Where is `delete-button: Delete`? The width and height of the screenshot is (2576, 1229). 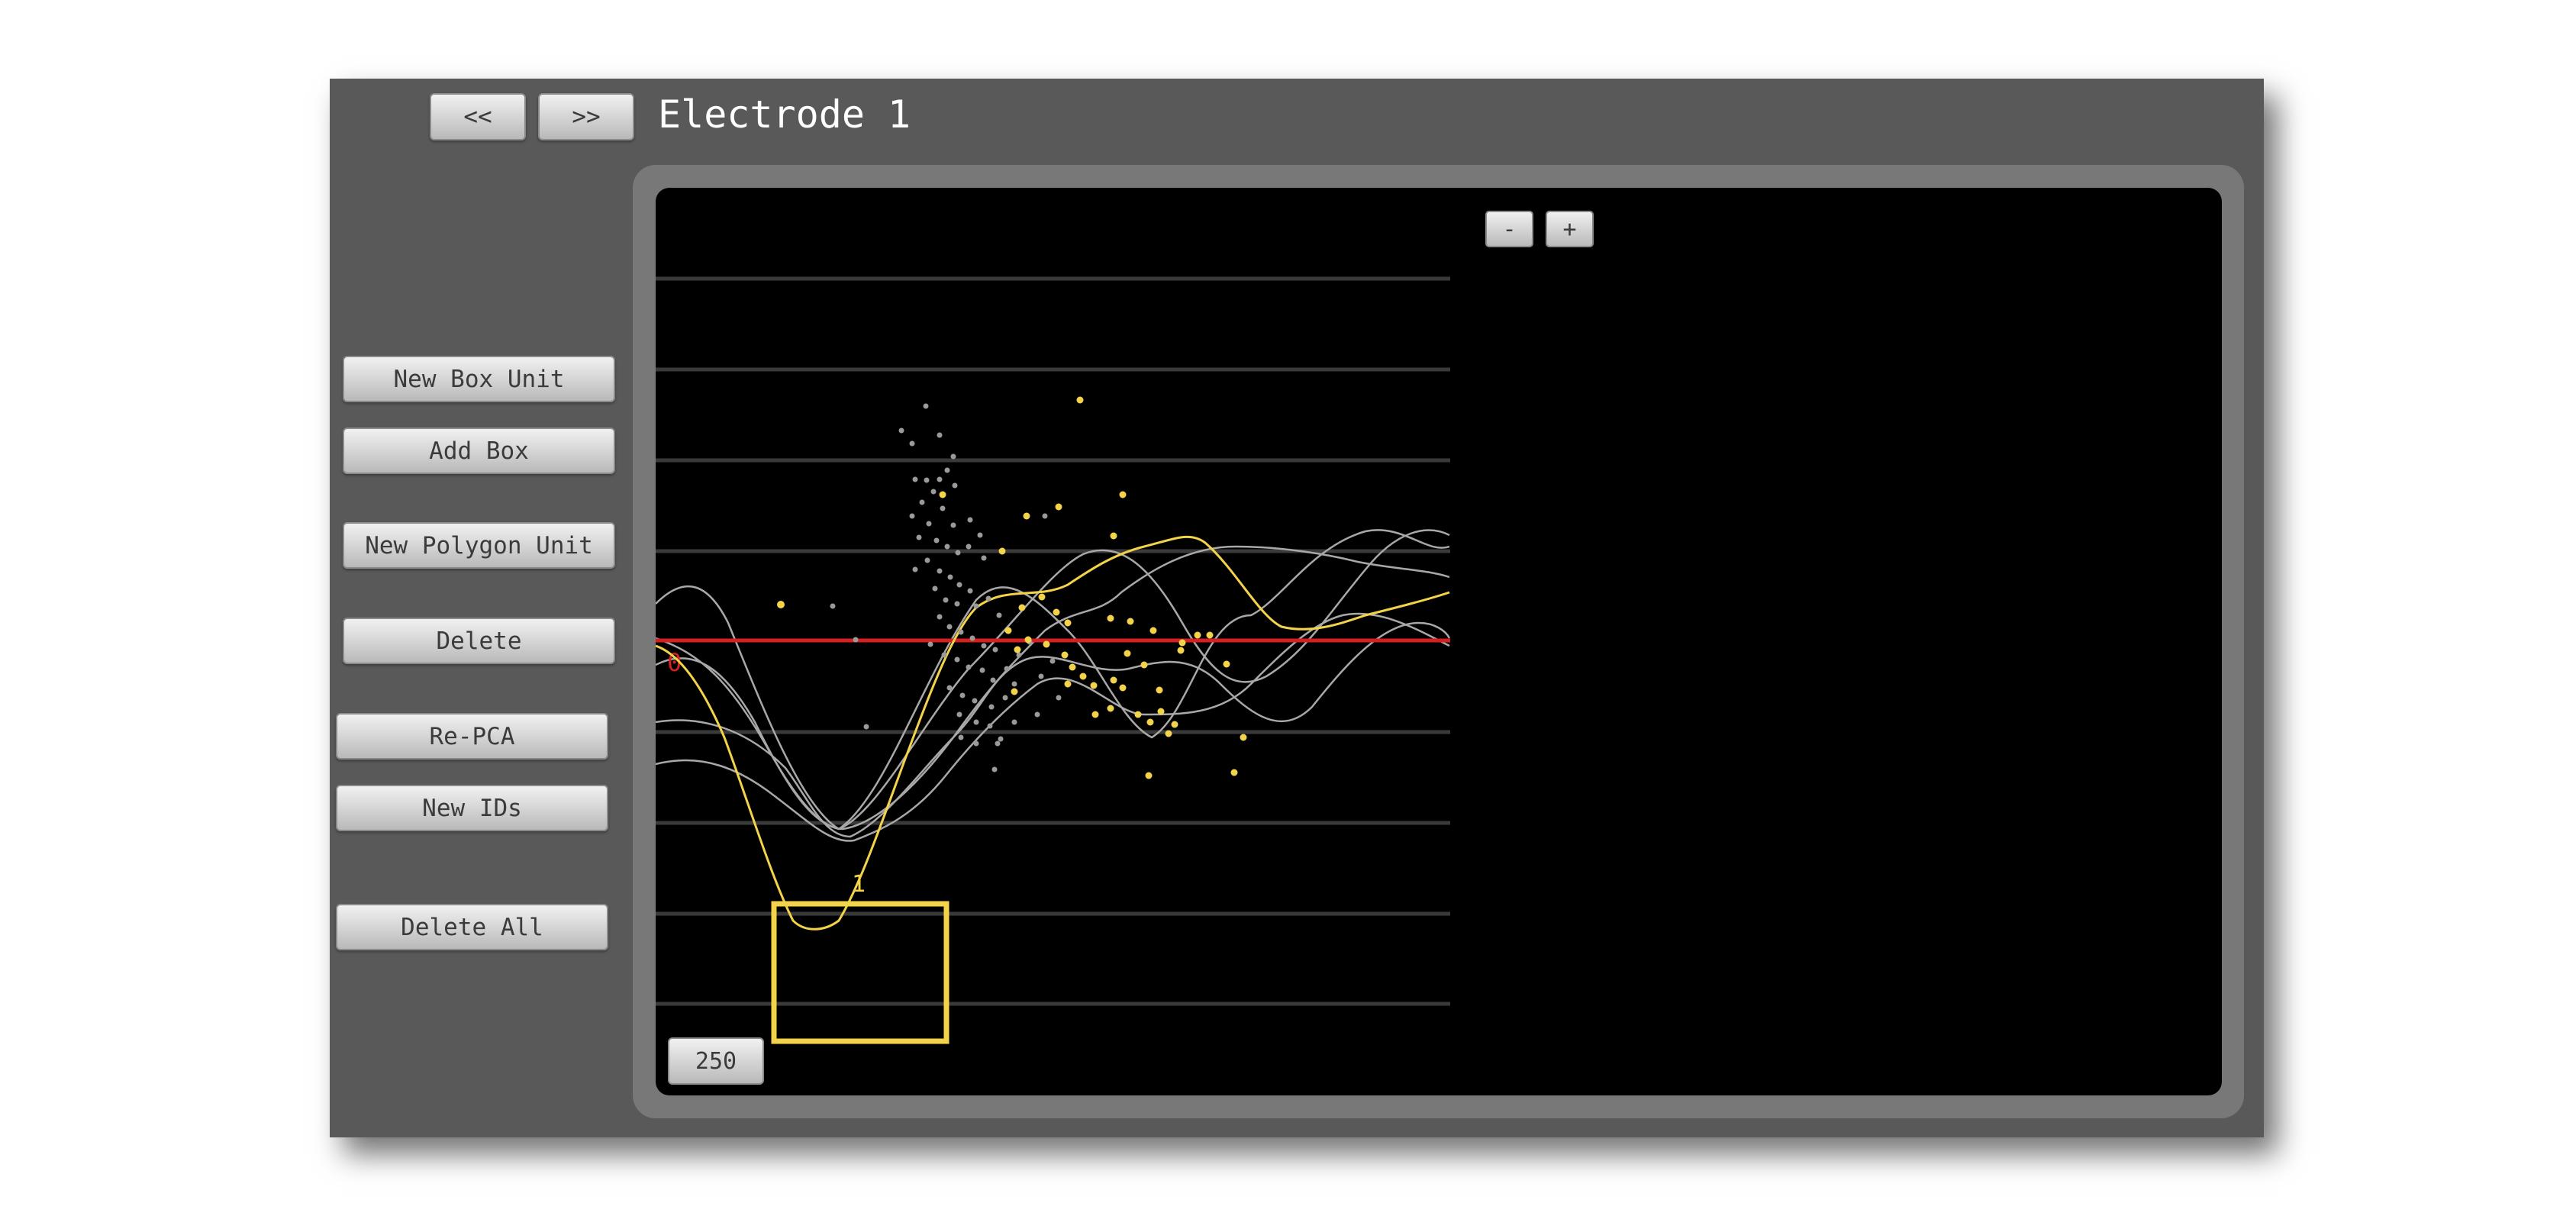 delete-button: Delete is located at coordinates (479, 641).